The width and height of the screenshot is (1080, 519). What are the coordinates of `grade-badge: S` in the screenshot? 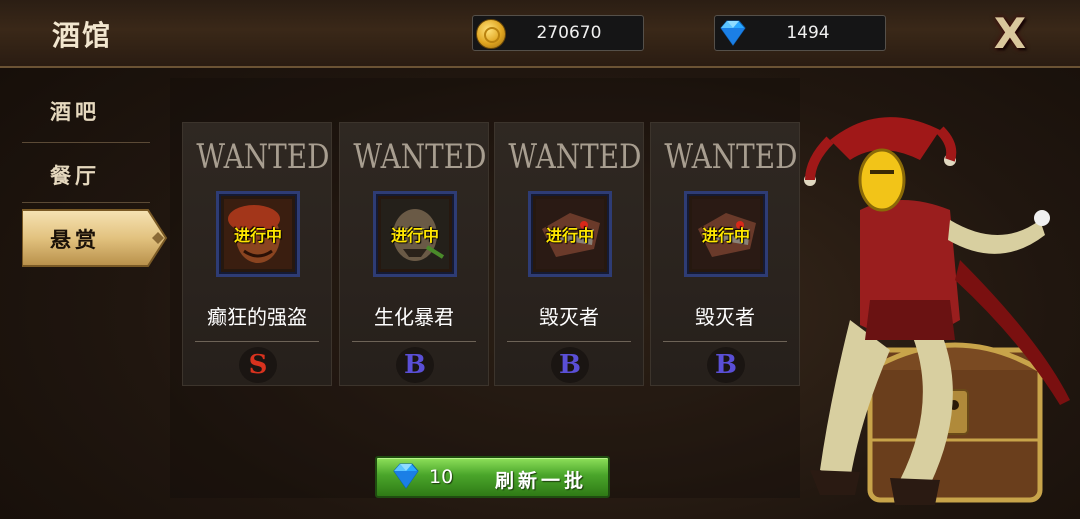 It's located at (258, 365).